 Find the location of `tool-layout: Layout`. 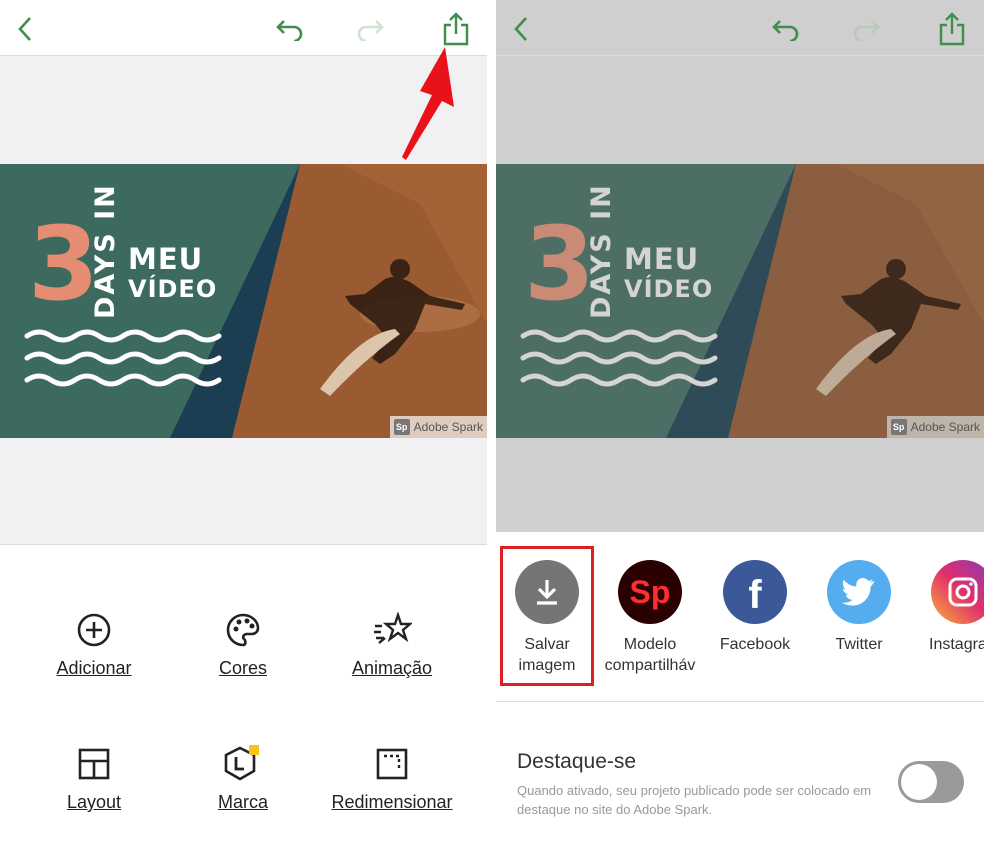

tool-layout: Layout is located at coordinates (94, 777).